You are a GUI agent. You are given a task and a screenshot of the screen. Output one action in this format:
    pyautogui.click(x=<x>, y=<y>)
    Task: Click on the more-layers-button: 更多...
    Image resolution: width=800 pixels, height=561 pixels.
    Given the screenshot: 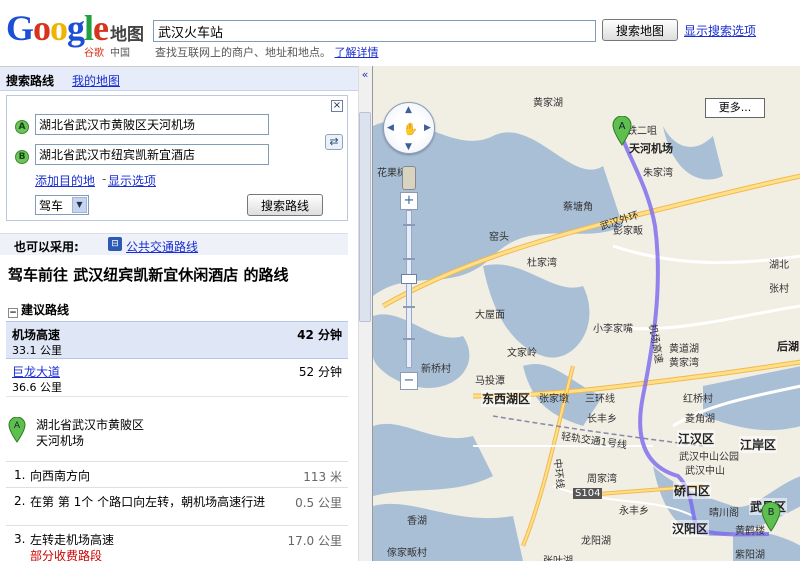 What is the action you would take?
    pyautogui.click(x=735, y=108)
    